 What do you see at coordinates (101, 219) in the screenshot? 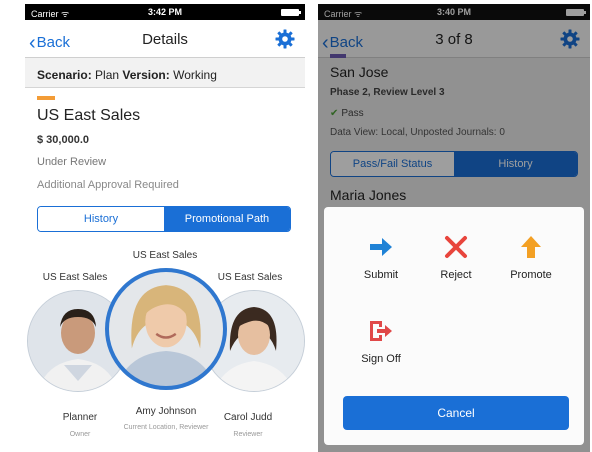
I see `tab-history: History` at bounding box center [101, 219].